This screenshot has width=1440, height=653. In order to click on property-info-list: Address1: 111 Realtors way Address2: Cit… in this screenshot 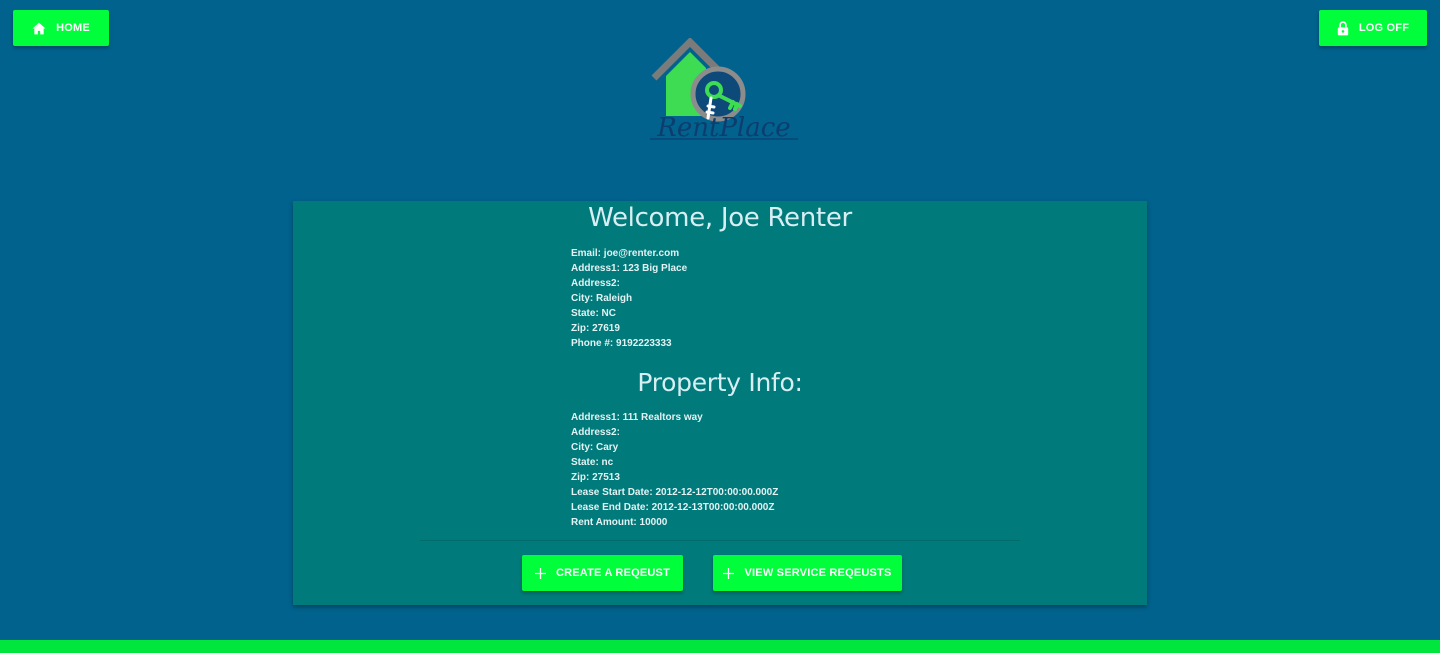, I will do `click(674, 470)`.